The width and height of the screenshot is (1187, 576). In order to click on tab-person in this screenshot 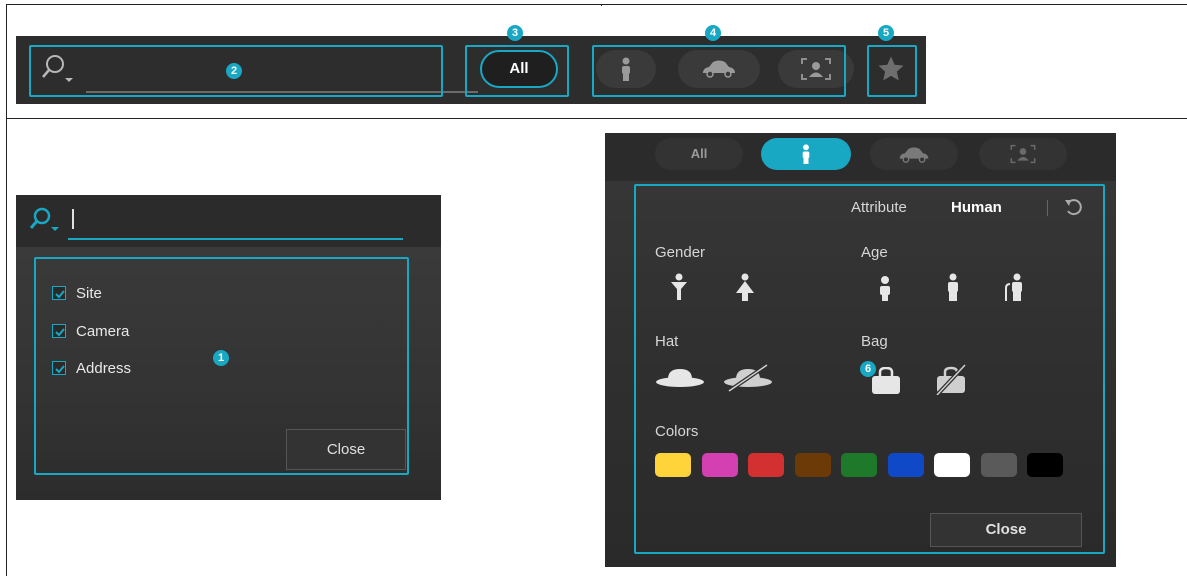, I will do `click(806, 154)`.